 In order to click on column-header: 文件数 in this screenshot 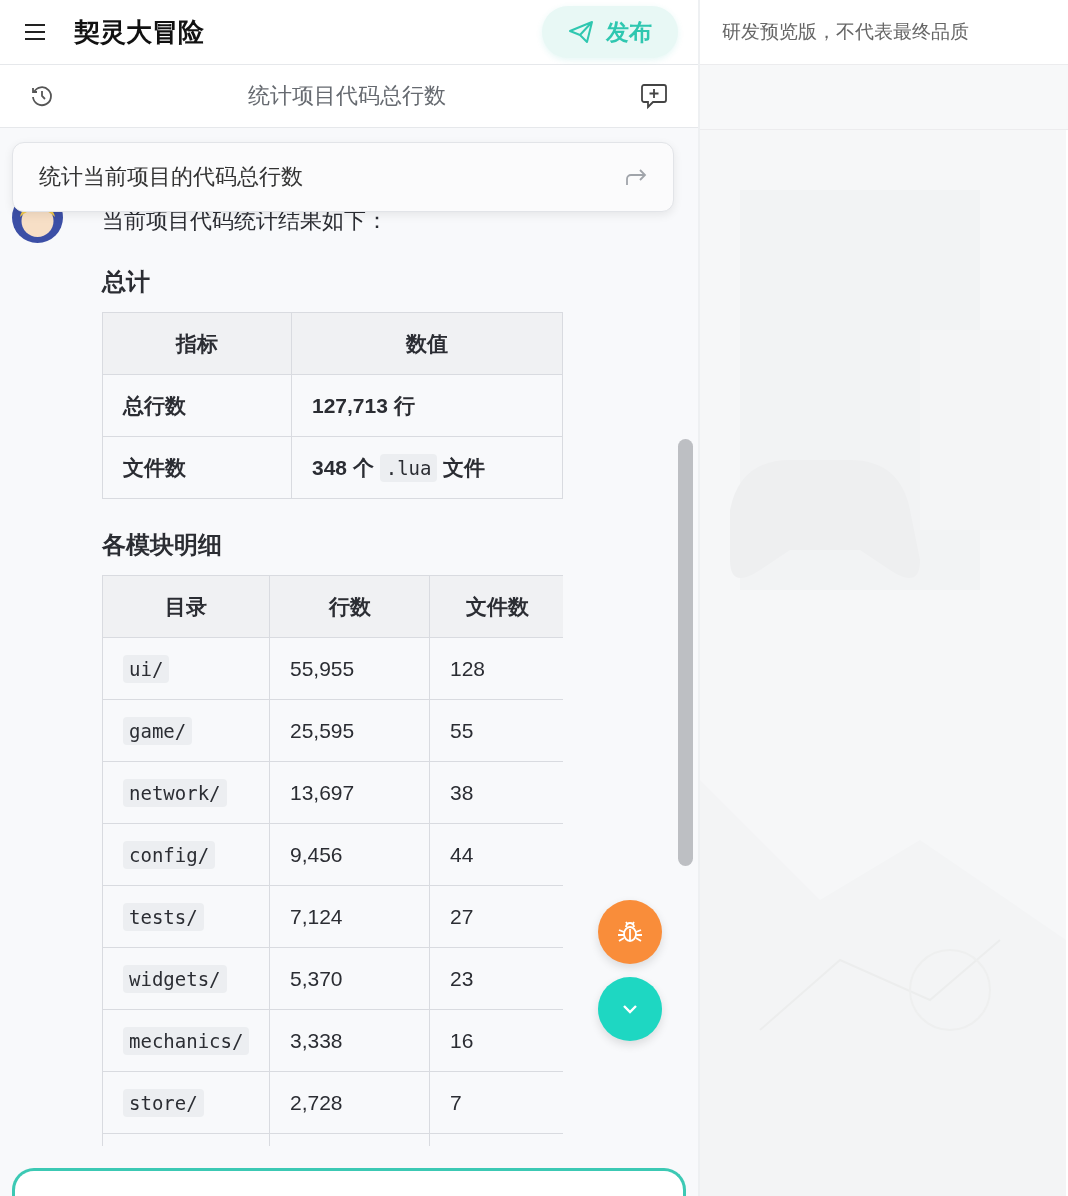, I will do `click(496, 607)`.